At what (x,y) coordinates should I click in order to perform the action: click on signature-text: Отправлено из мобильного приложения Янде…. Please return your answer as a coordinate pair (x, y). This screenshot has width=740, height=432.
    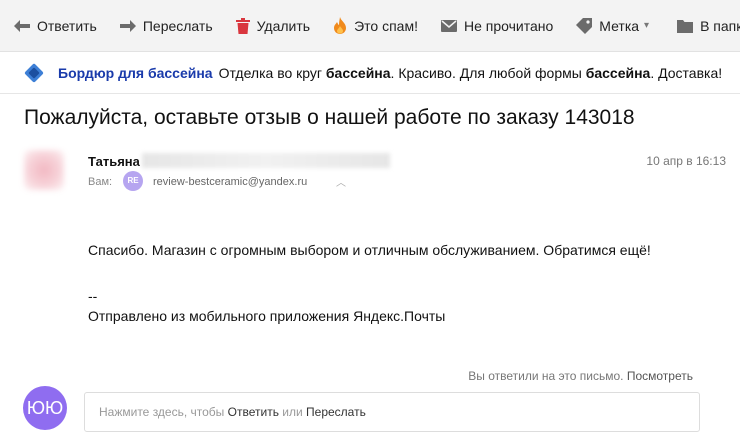
    Looking at the image, I should click on (267, 316).